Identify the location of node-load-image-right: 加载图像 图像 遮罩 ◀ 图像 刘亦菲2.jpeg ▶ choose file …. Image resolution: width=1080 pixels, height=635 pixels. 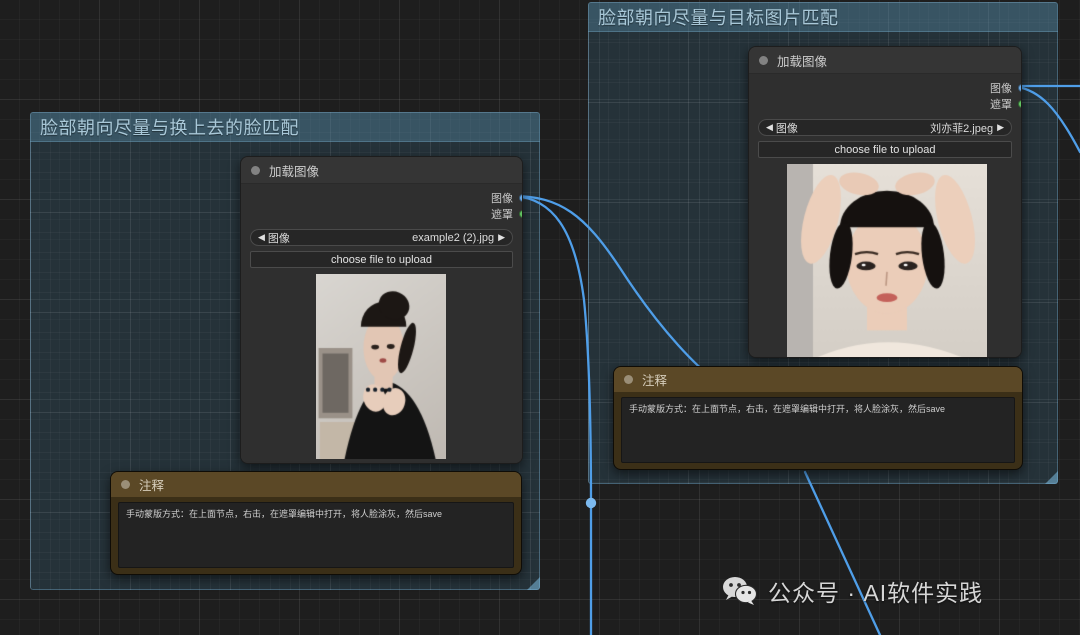
(885, 202).